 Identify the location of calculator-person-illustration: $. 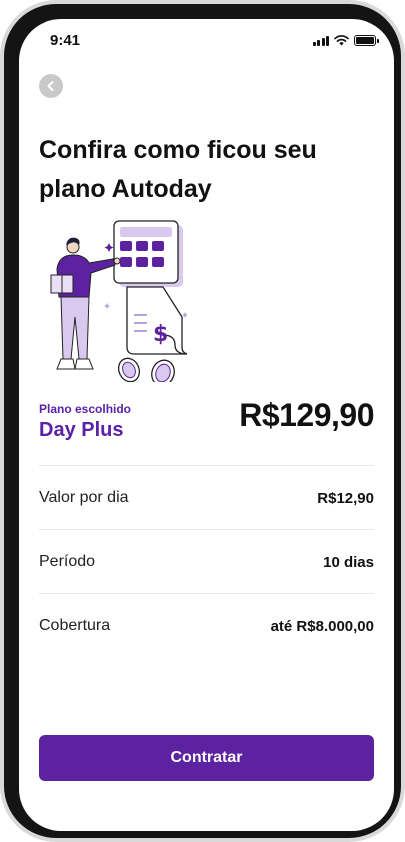
(118, 301).